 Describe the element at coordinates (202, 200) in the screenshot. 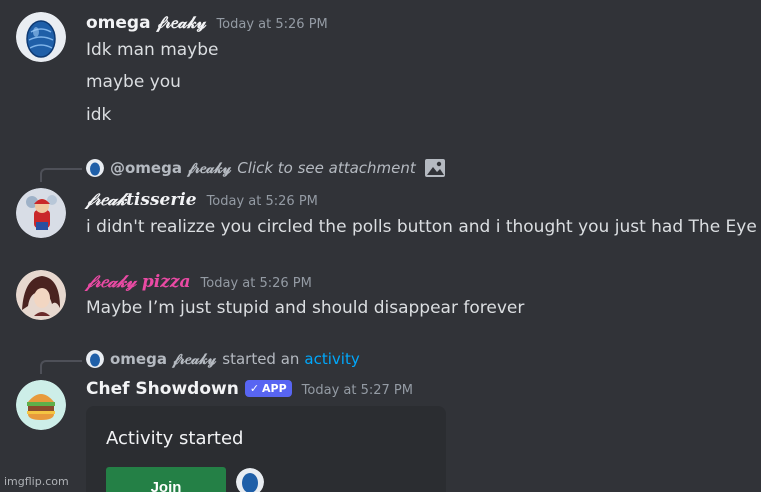

I see `message-header: 𝒻𝓇𝑒𝒶𝓀tisserie Today at 5:26 PM` at that location.